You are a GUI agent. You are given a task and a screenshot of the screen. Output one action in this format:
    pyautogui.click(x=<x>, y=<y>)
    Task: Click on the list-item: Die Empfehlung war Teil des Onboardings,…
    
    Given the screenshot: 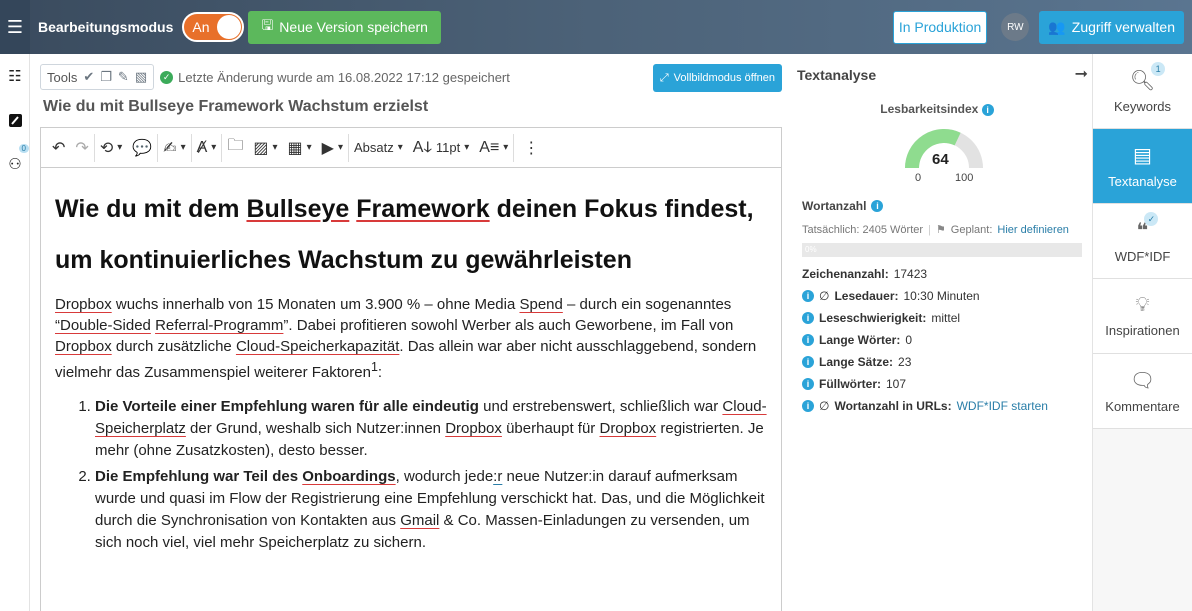 What is the action you would take?
    pyautogui.click(x=431, y=510)
    